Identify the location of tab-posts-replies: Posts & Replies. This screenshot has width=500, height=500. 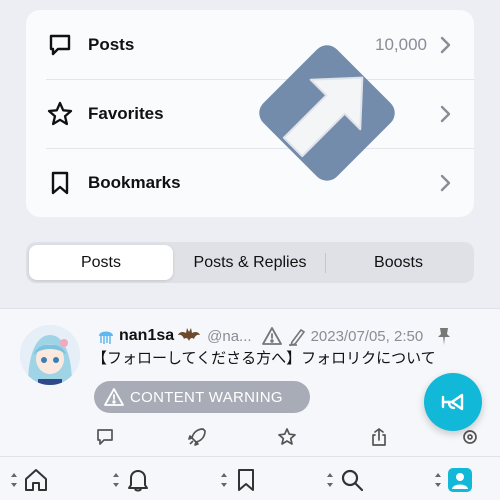
(250, 262).